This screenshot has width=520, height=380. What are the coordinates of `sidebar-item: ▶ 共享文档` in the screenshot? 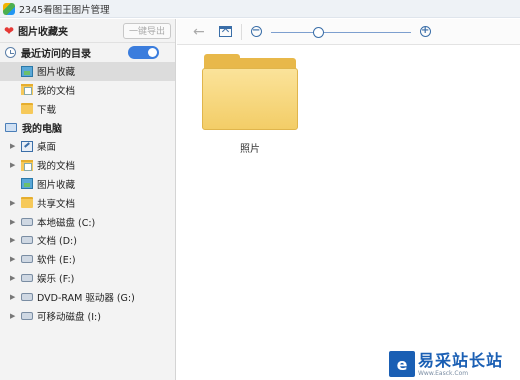 It's located at (87, 202).